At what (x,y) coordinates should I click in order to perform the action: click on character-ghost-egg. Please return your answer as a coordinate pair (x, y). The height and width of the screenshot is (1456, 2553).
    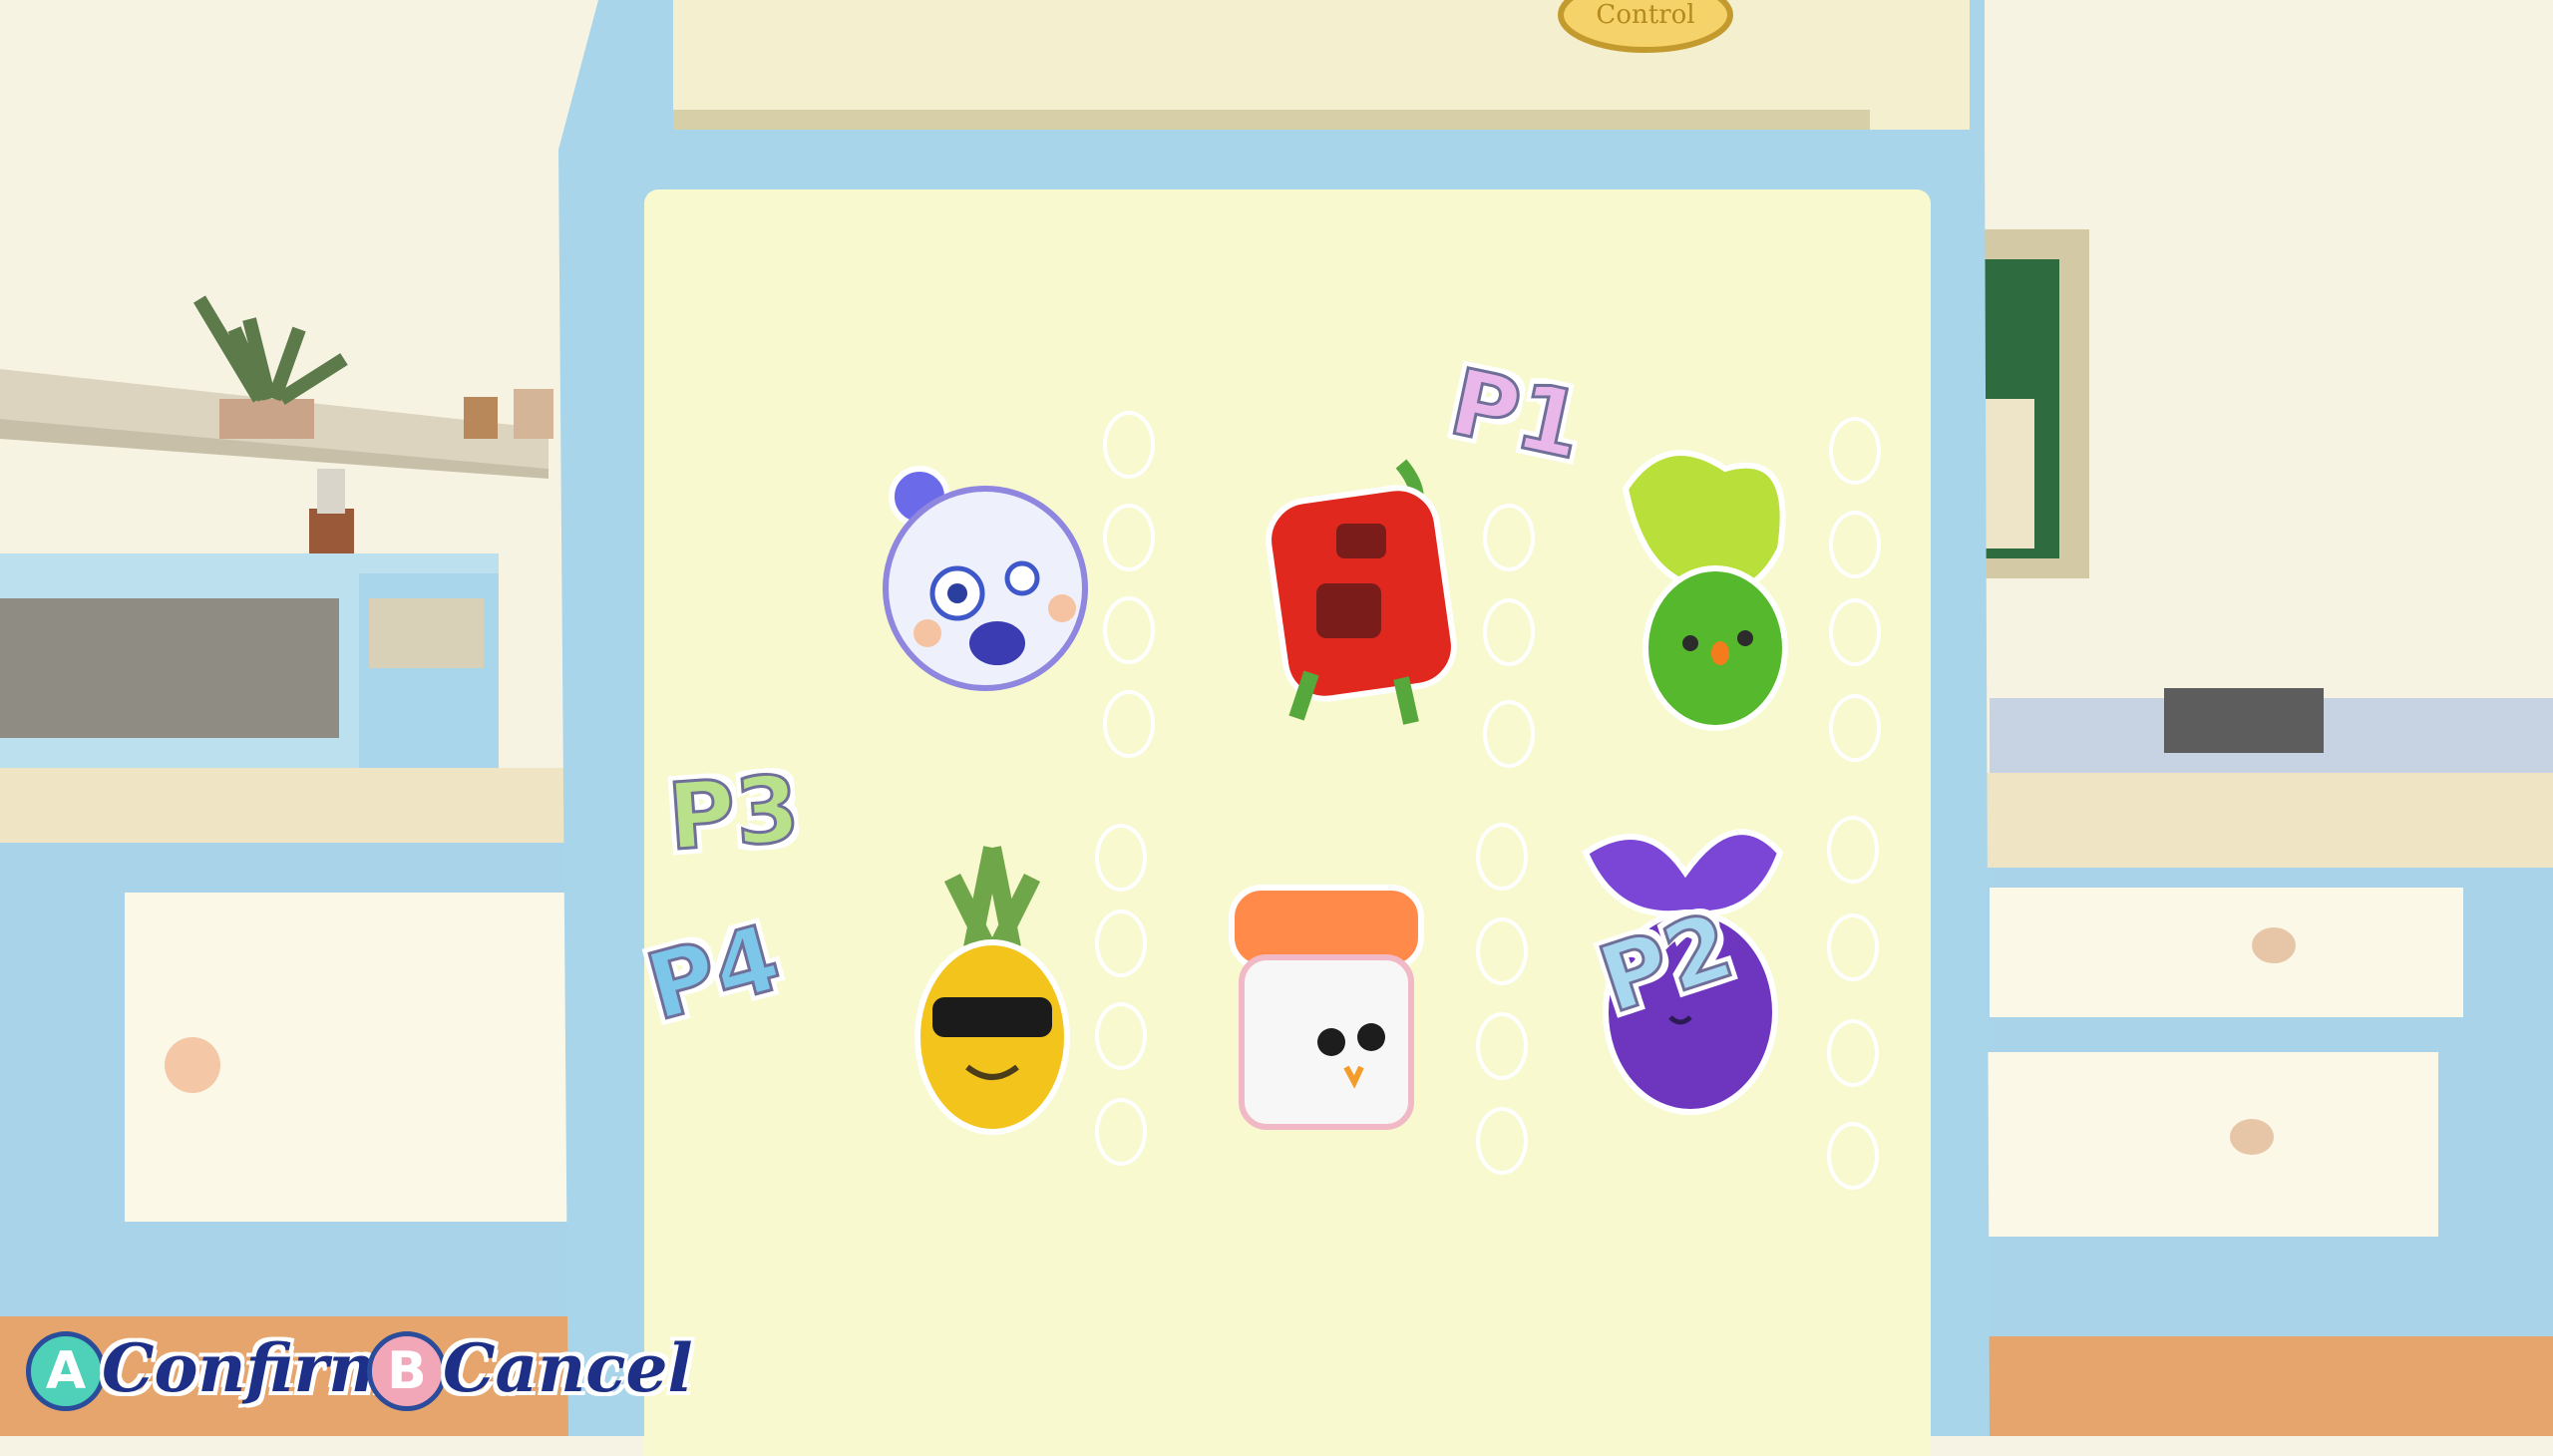
    Looking at the image, I should click on (983, 588).